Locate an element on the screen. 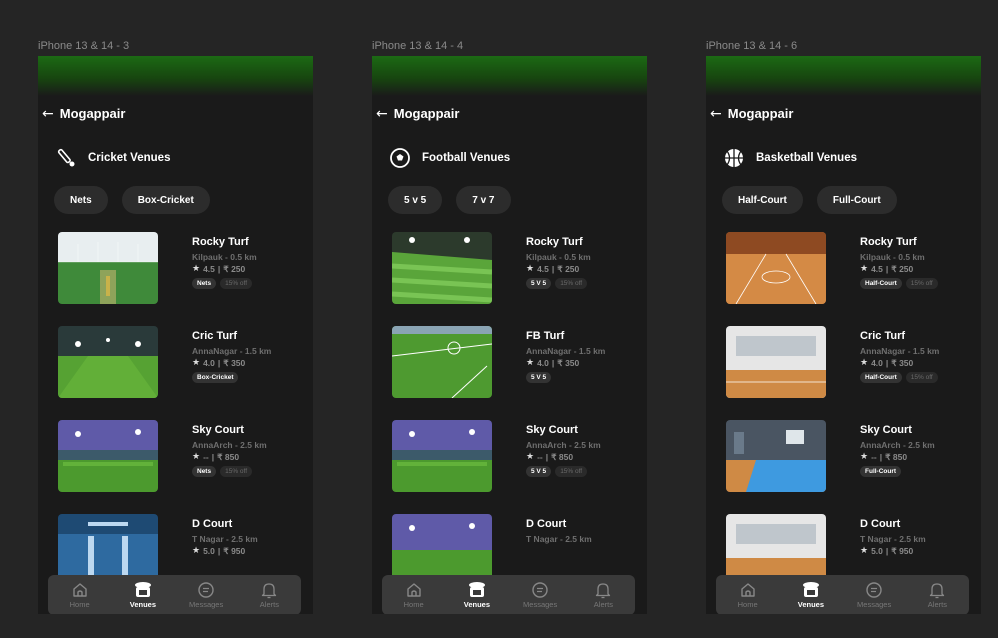 Image resolution: width=998 pixels, height=638 pixels. filter-chip: 5 v 5 is located at coordinates (415, 200).